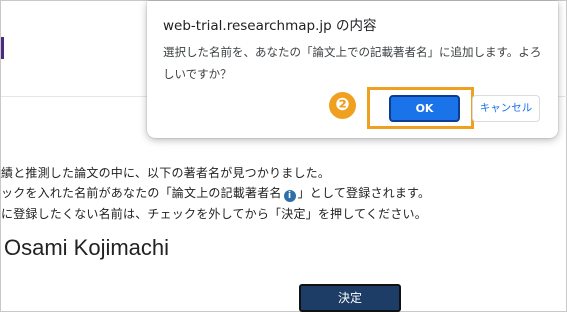 The width and height of the screenshot is (567, 312). What do you see at coordinates (352, 63) in the screenshot?
I see `dialog-message: 選択した名前を、あなたの「論文上での記載著者名」に追加します。よろしいですか？` at bounding box center [352, 63].